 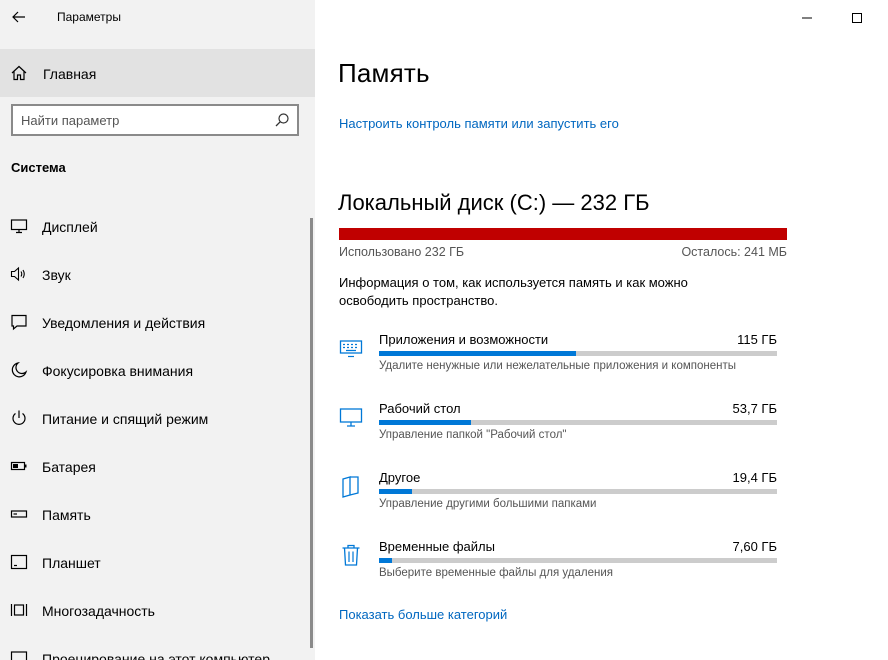 I want to click on sidebar-item-label: Звук, so click(x=56, y=275).